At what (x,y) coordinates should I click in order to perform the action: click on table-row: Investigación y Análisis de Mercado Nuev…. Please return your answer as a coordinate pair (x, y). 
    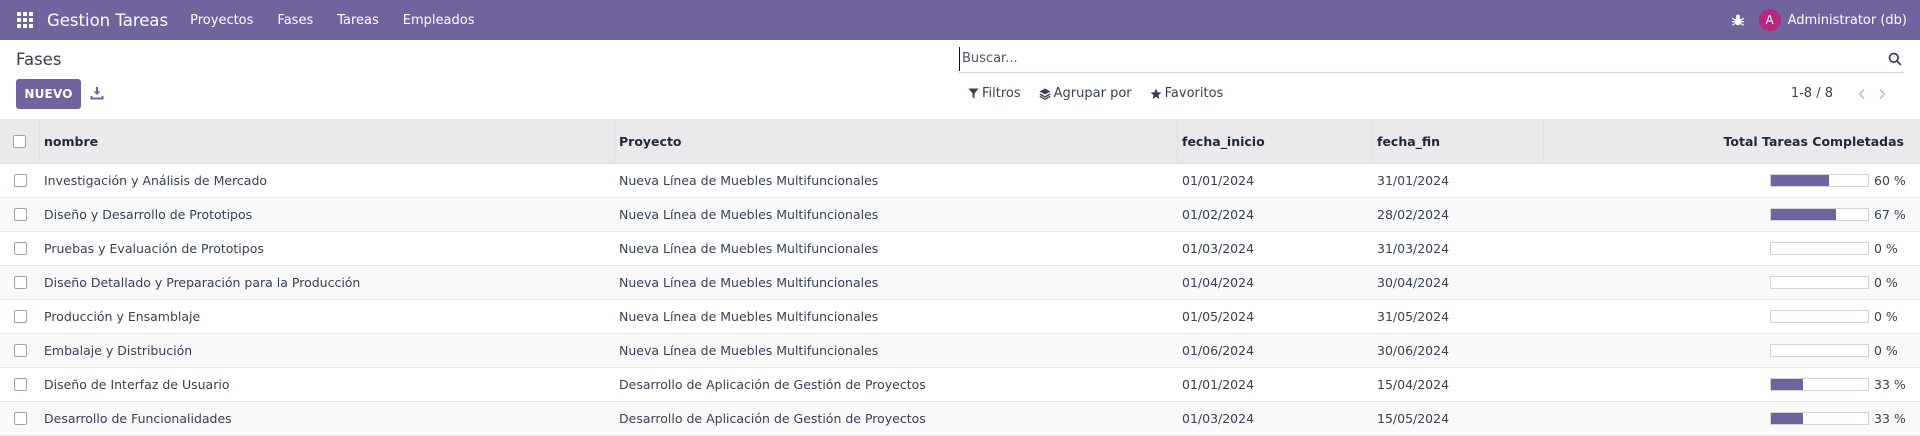
    Looking at the image, I should click on (960, 181).